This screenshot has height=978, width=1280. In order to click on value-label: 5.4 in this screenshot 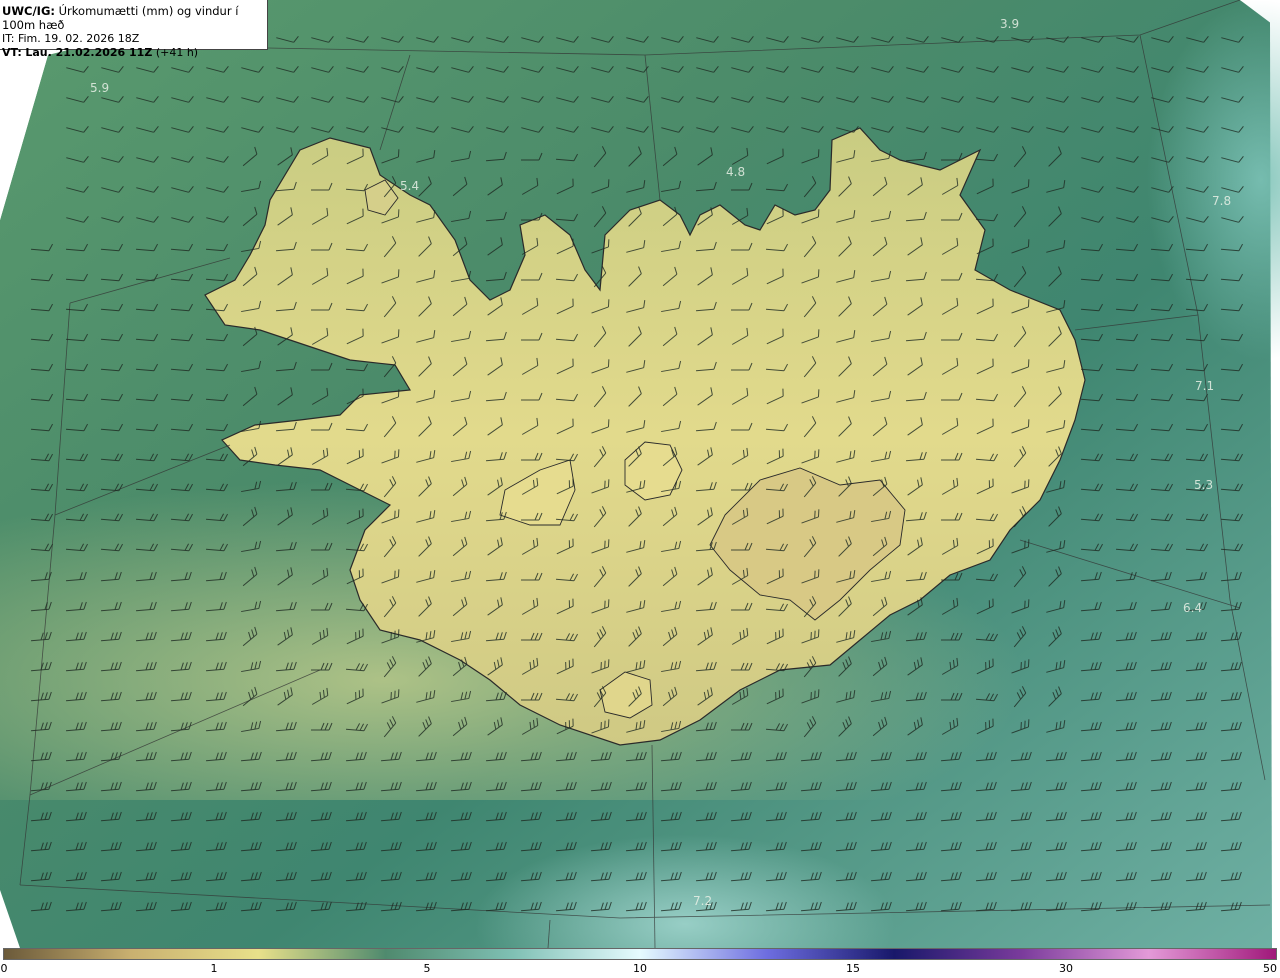, I will do `click(409, 186)`.